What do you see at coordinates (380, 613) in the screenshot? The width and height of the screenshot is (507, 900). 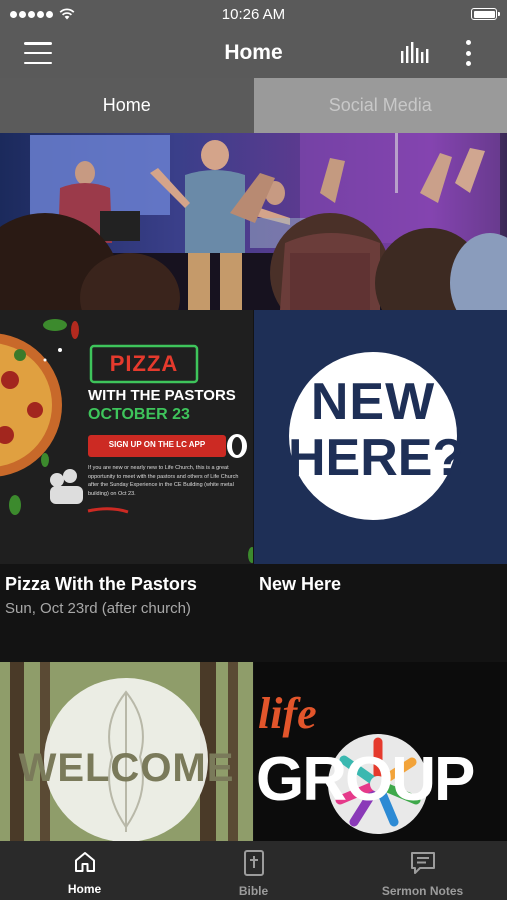 I see `new-here-caption: New Here` at bounding box center [380, 613].